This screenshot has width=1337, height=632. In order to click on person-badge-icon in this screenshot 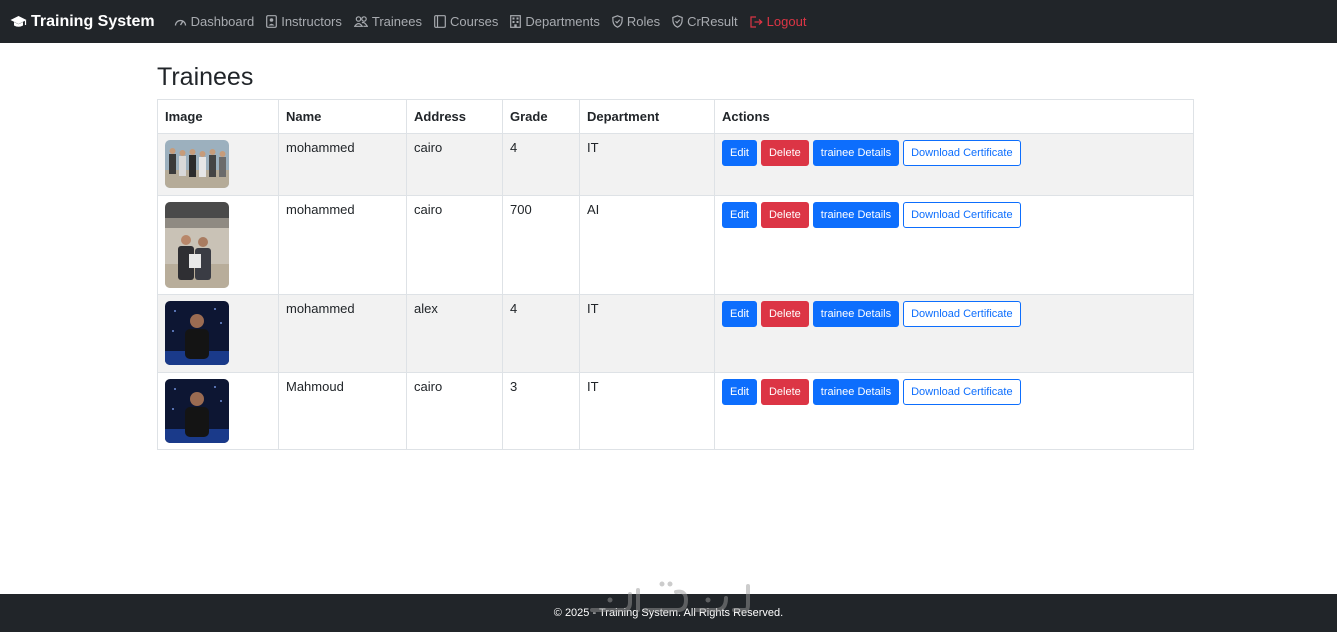, I will do `click(272, 21)`.